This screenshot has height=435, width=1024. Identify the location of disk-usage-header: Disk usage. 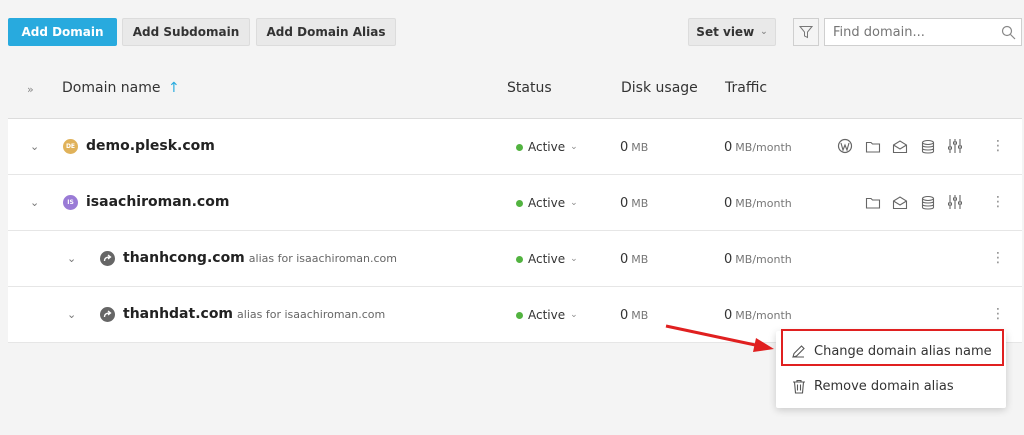
(659, 88).